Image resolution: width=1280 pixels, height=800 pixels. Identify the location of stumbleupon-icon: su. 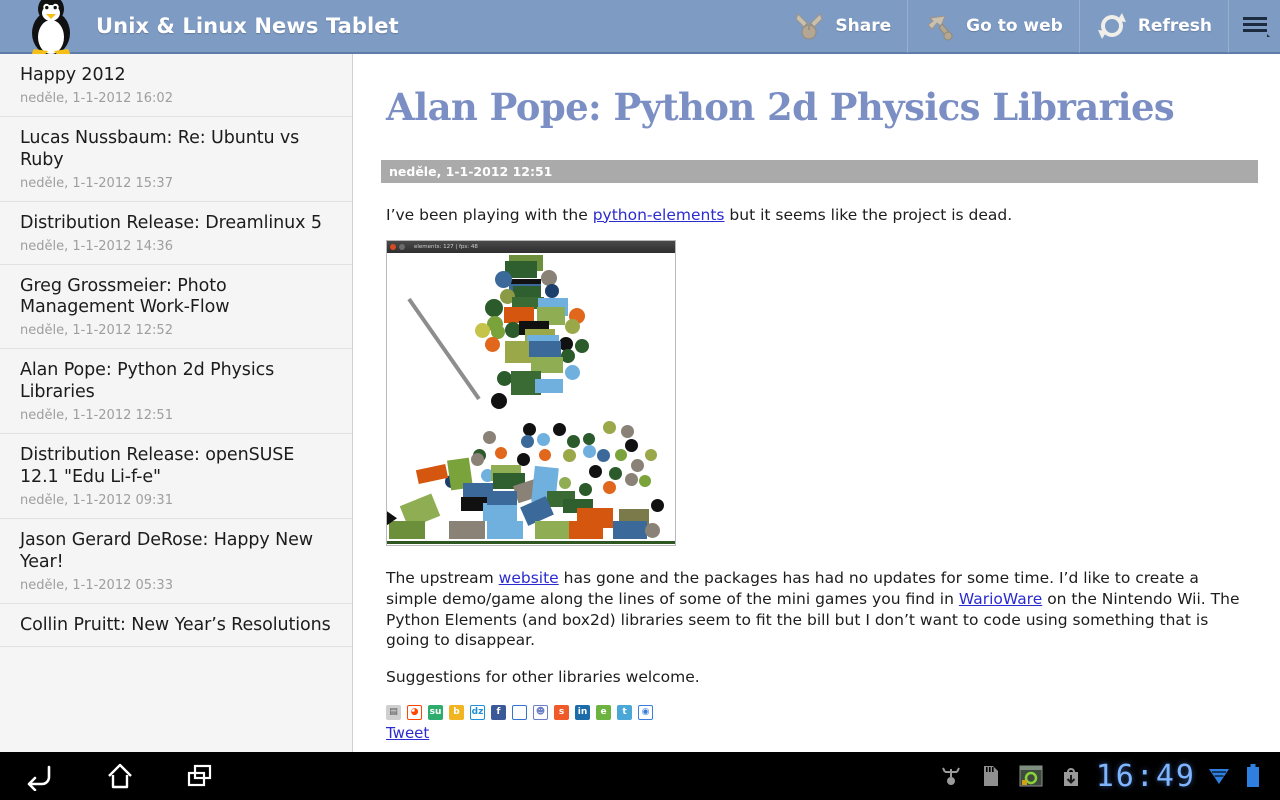
(435, 713).